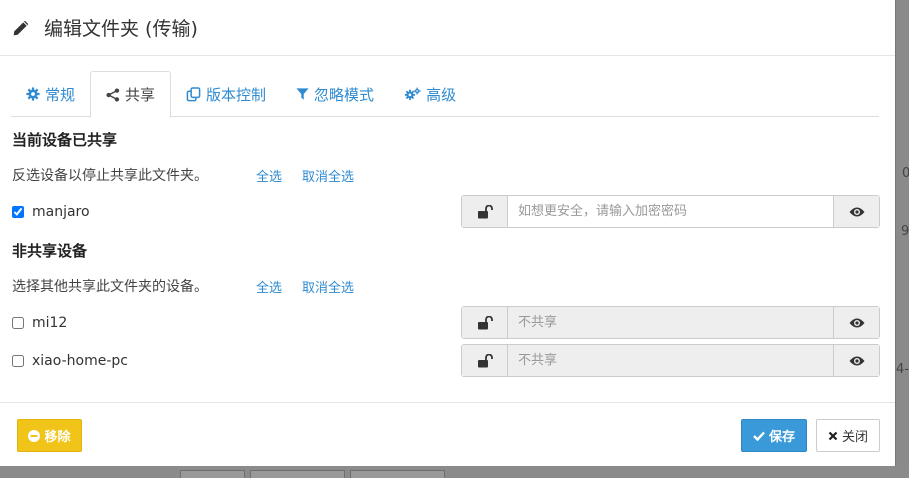  What do you see at coordinates (441, 94) in the screenshot?
I see `tab-label: 高级` at bounding box center [441, 94].